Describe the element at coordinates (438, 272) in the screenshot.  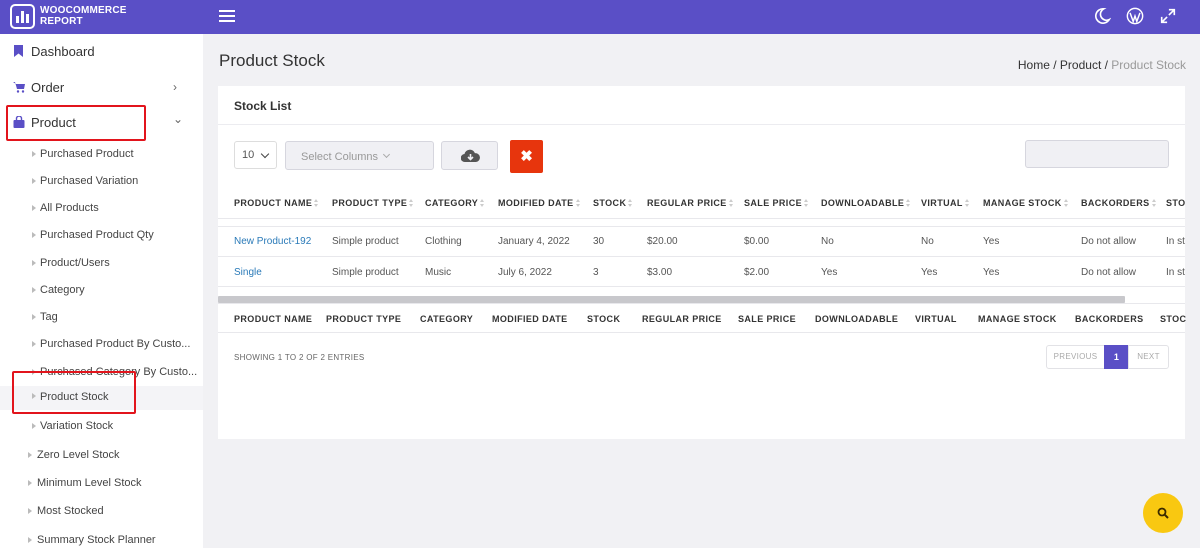
I see `table-cell: Music` at that location.